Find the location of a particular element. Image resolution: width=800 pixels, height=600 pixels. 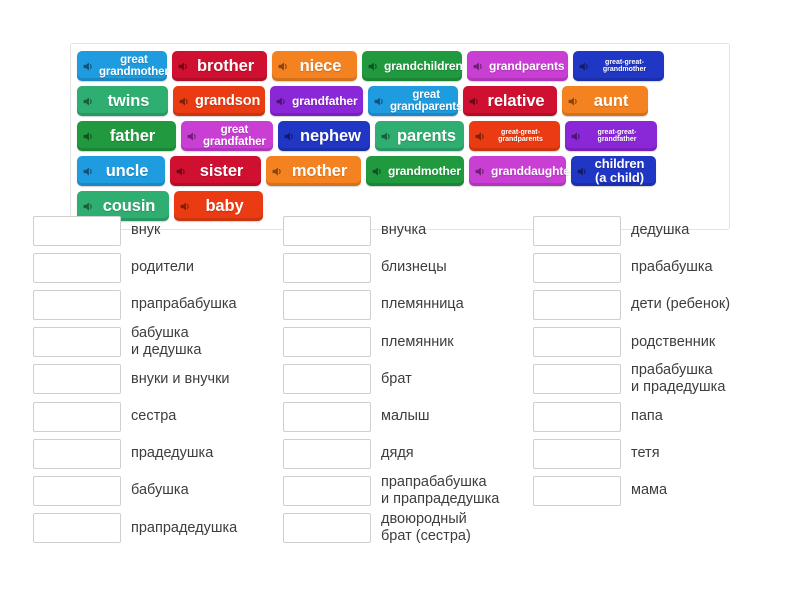

word-tile: brother is located at coordinates (219, 66).